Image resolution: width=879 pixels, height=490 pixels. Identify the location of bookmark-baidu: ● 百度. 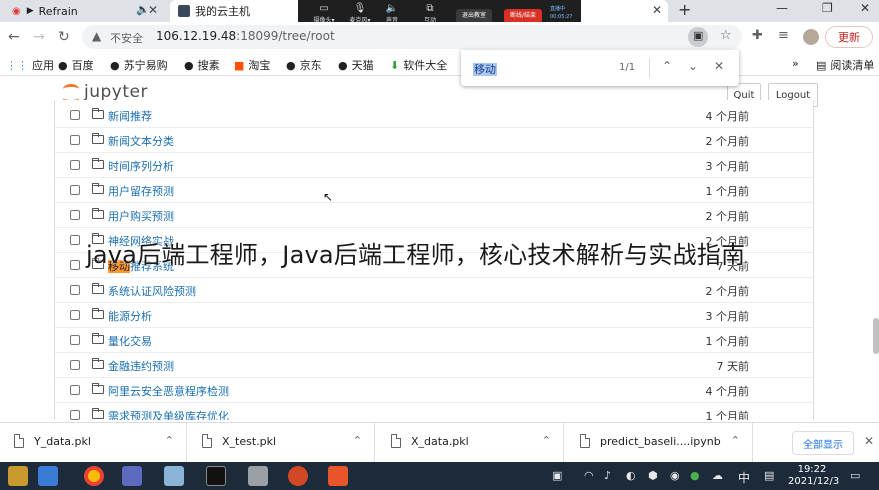
(76, 65).